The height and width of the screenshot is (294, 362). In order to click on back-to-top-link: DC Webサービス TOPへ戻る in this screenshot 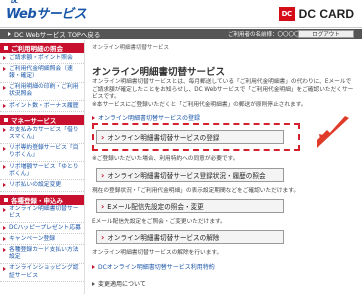, I will do `click(54, 34)`.